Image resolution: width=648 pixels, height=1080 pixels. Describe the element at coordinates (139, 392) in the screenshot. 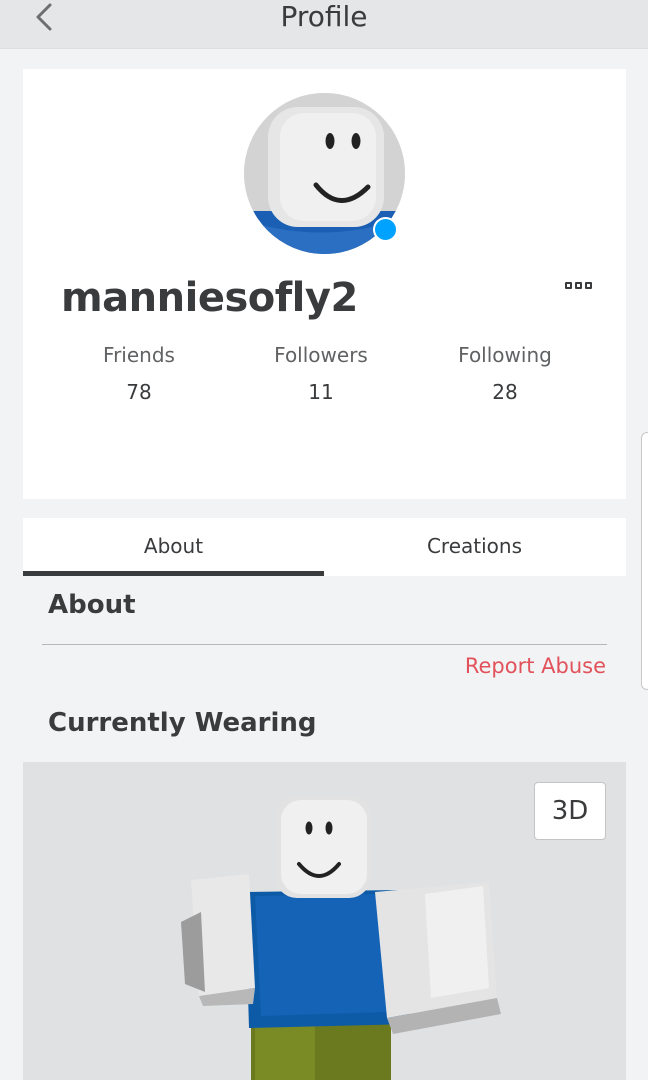

I see `stat-count: 78` at that location.